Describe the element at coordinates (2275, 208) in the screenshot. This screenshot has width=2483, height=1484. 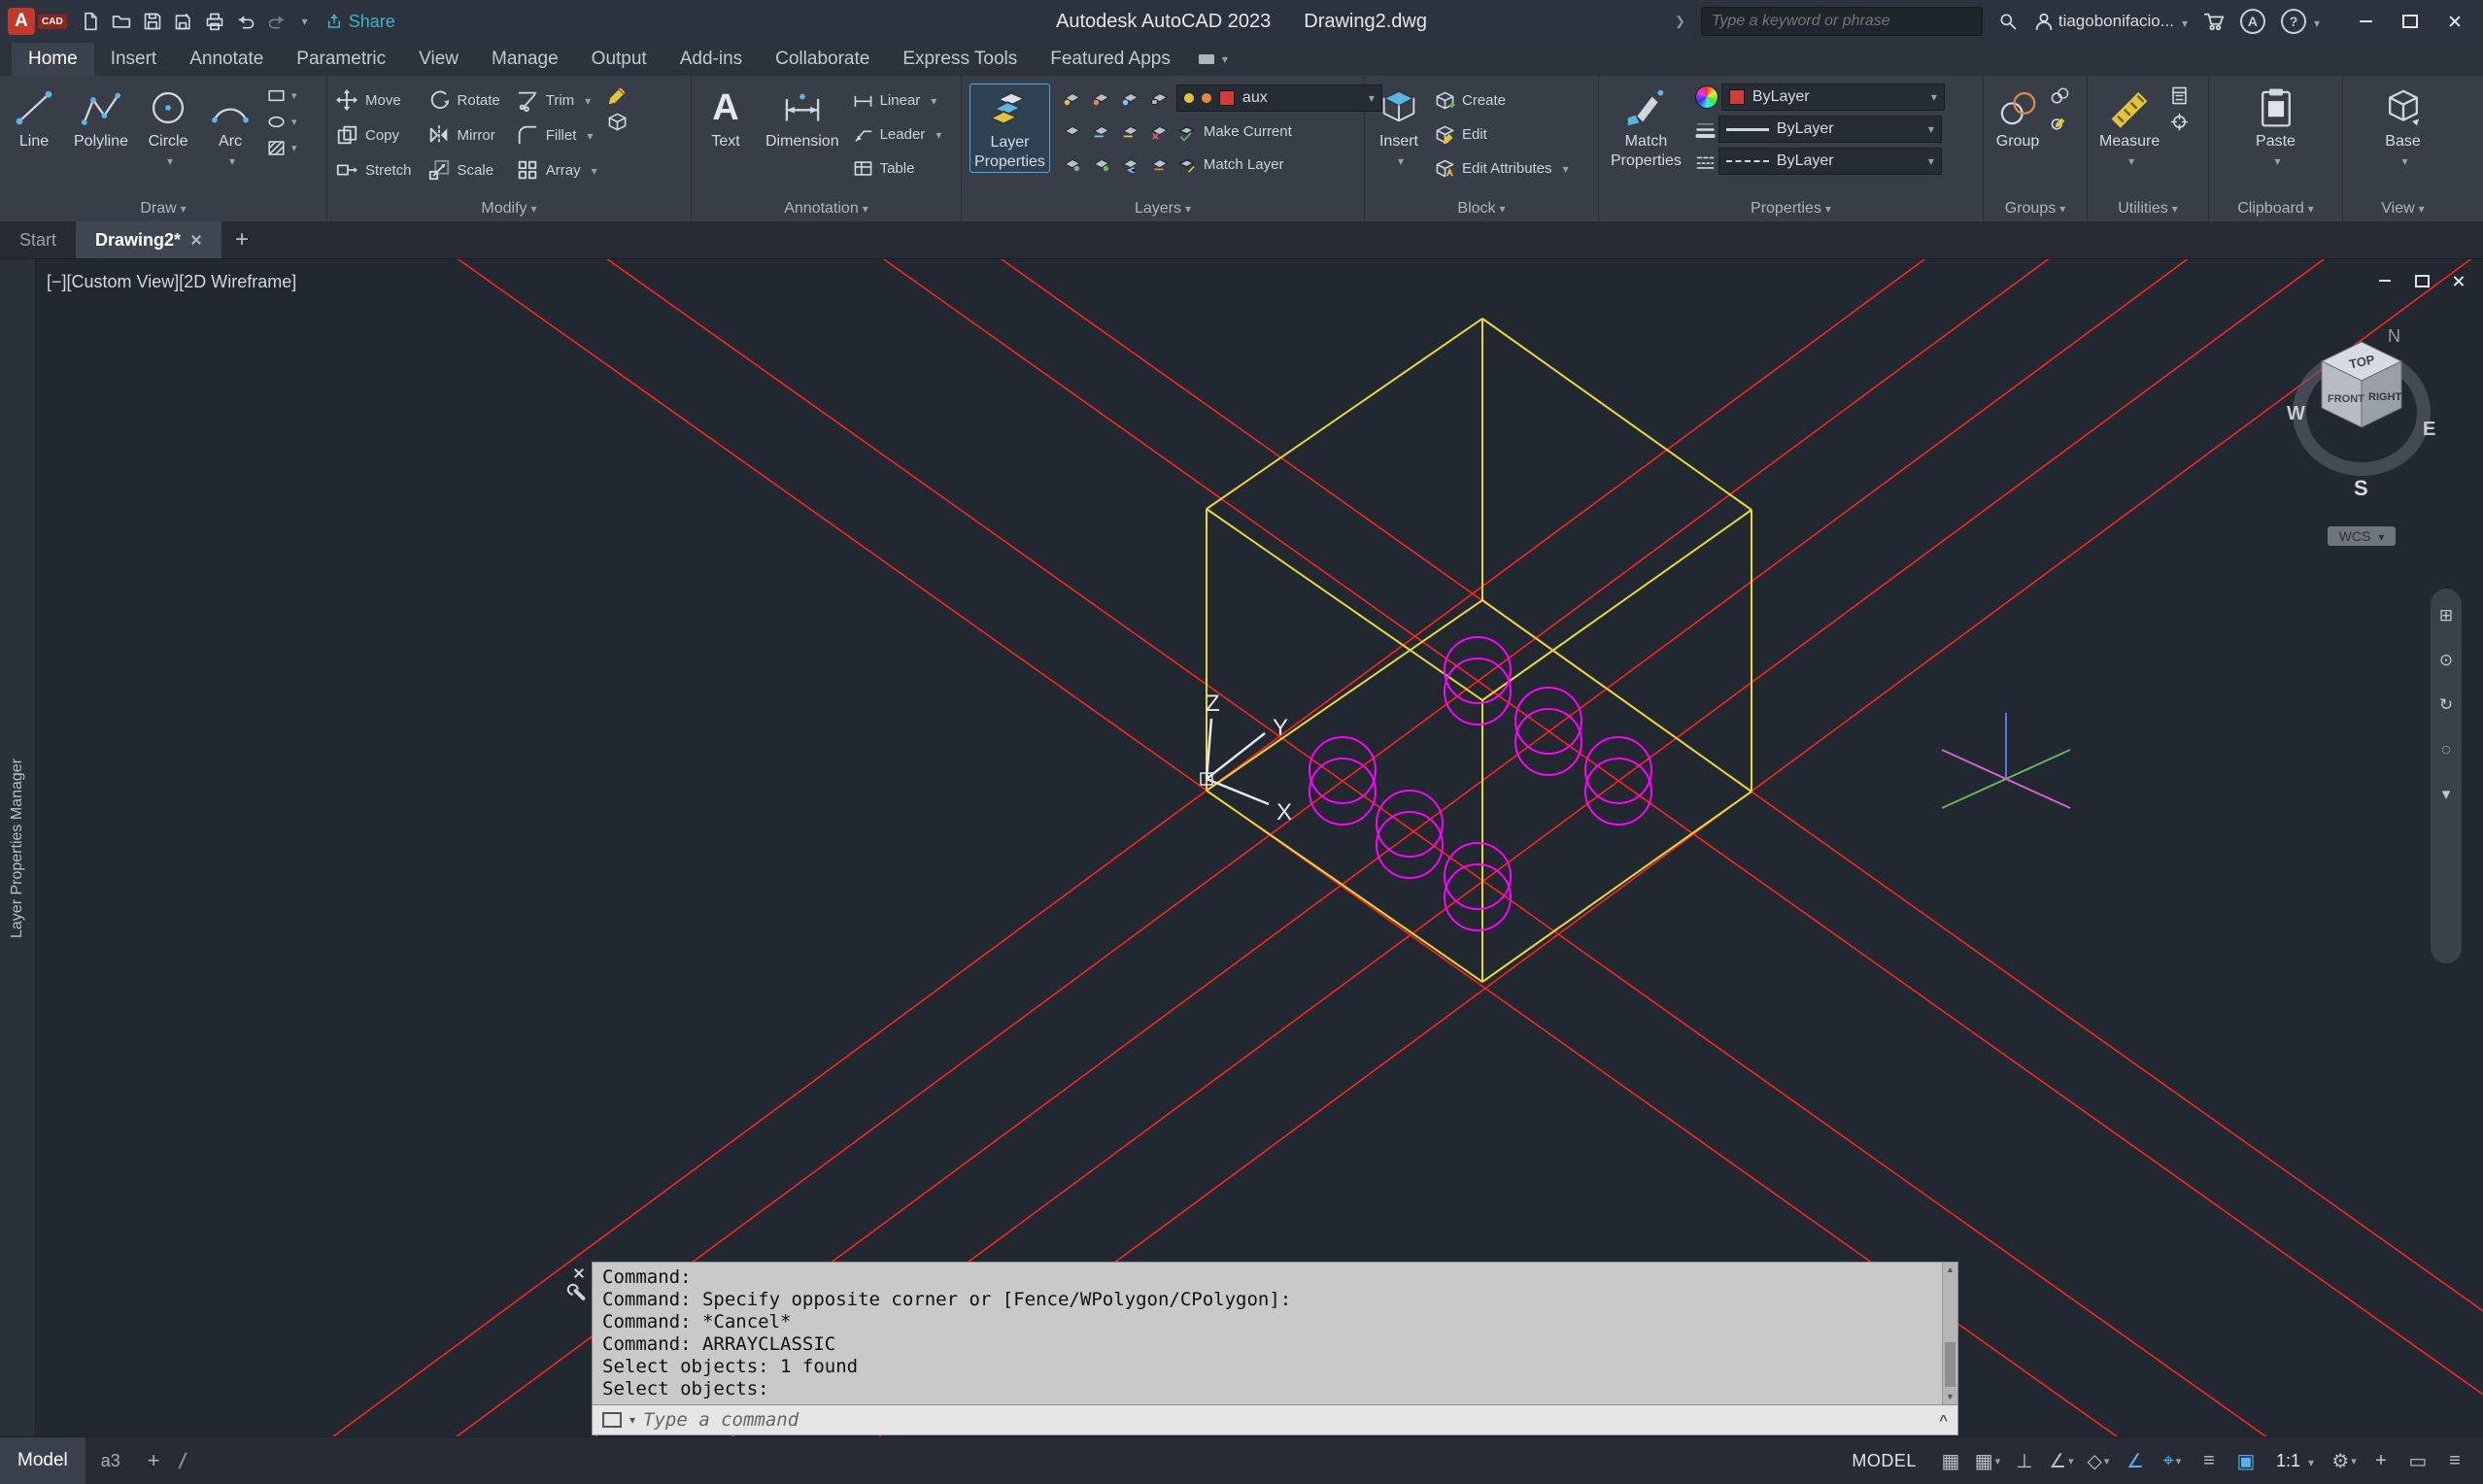
I see `panel-label-clipboard: Clipboard` at that location.